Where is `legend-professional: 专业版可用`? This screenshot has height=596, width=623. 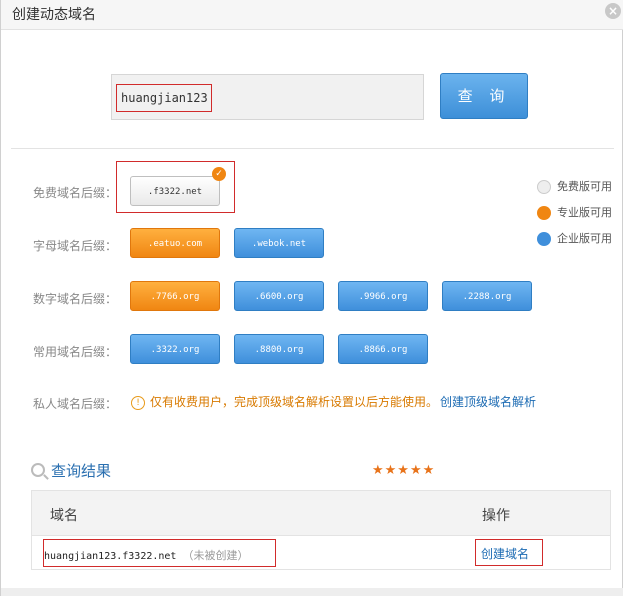 legend-professional: 专业版可用 is located at coordinates (574, 212).